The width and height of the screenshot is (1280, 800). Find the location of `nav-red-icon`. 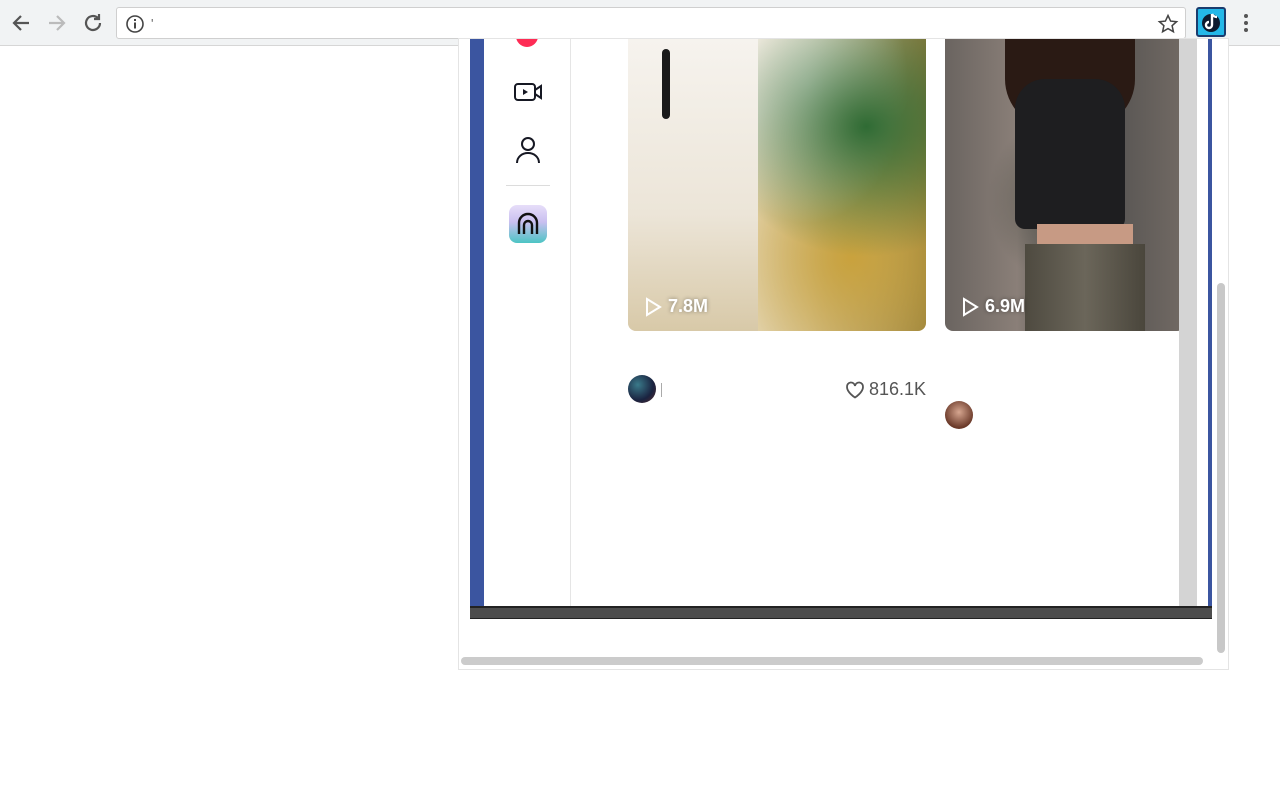

nav-red-icon is located at coordinates (527, 43).